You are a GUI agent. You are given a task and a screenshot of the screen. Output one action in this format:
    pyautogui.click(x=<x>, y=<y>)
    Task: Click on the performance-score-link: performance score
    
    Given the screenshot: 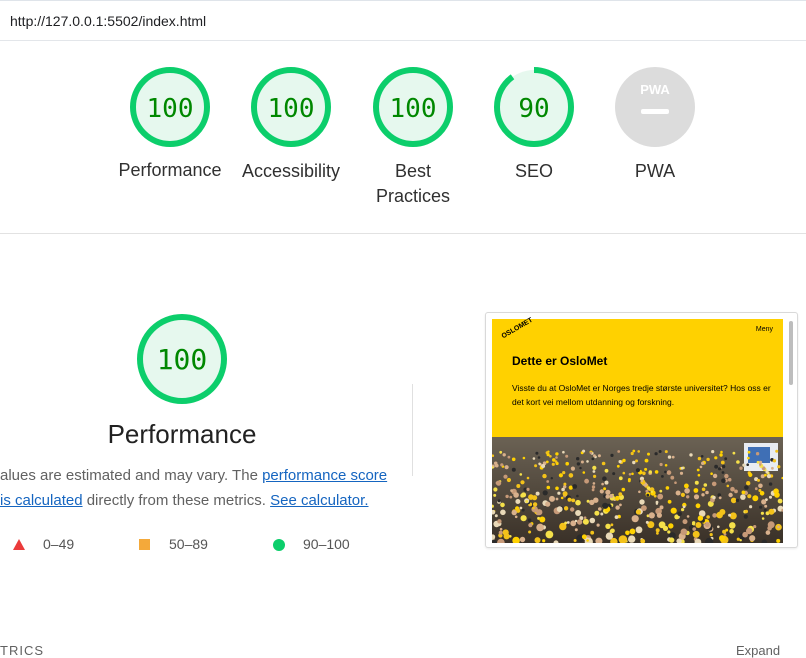 What is the action you would take?
    pyautogui.click(x=324, y=475)
    